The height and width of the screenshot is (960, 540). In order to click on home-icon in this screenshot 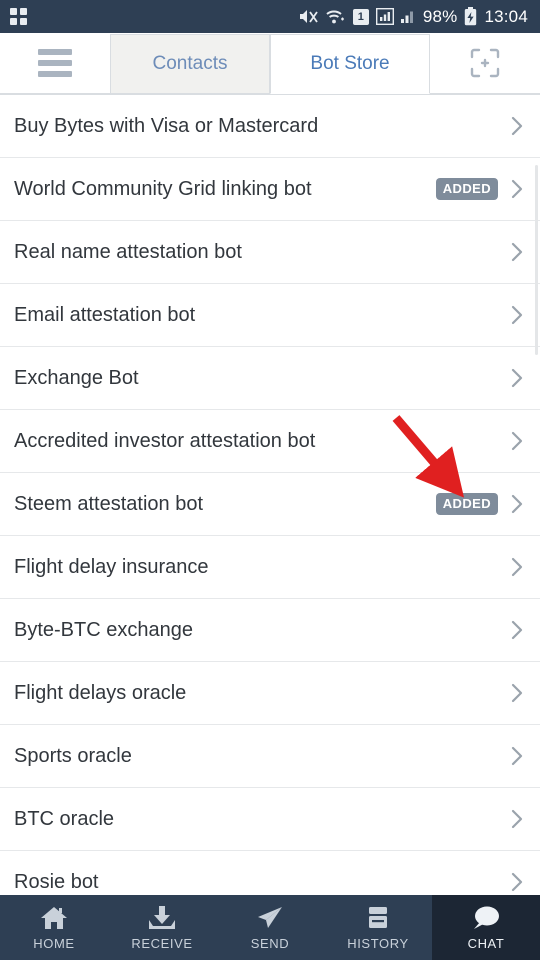, I will do `click(54, 918)`.